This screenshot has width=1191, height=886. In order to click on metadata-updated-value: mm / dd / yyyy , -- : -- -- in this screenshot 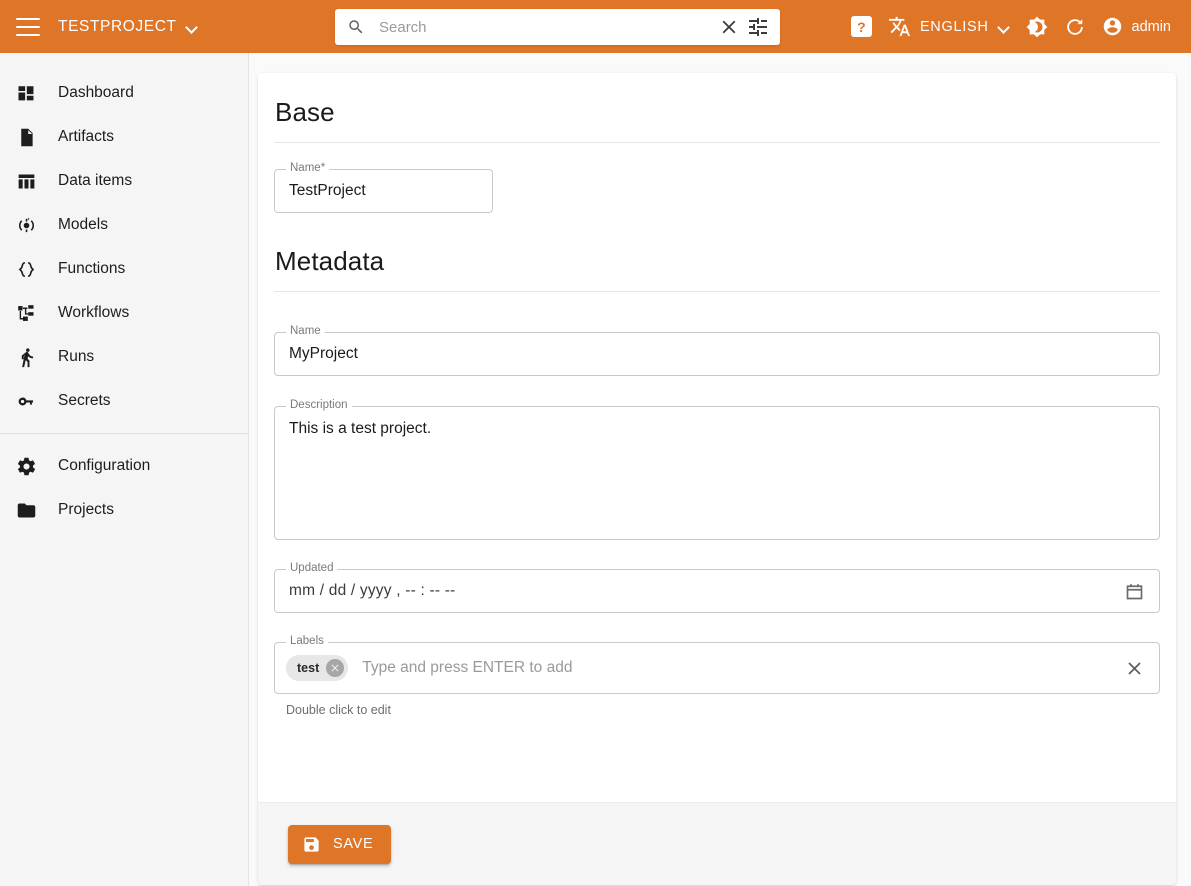, I will do `click(695, 591)`.